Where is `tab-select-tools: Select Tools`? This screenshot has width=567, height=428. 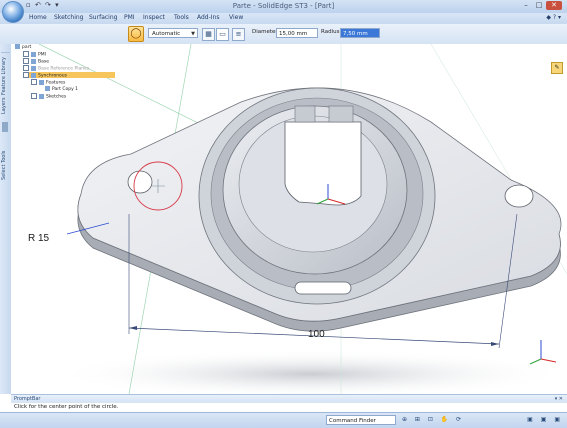
tab-select-tools: Select Tools is located at coordinates (5, 165).